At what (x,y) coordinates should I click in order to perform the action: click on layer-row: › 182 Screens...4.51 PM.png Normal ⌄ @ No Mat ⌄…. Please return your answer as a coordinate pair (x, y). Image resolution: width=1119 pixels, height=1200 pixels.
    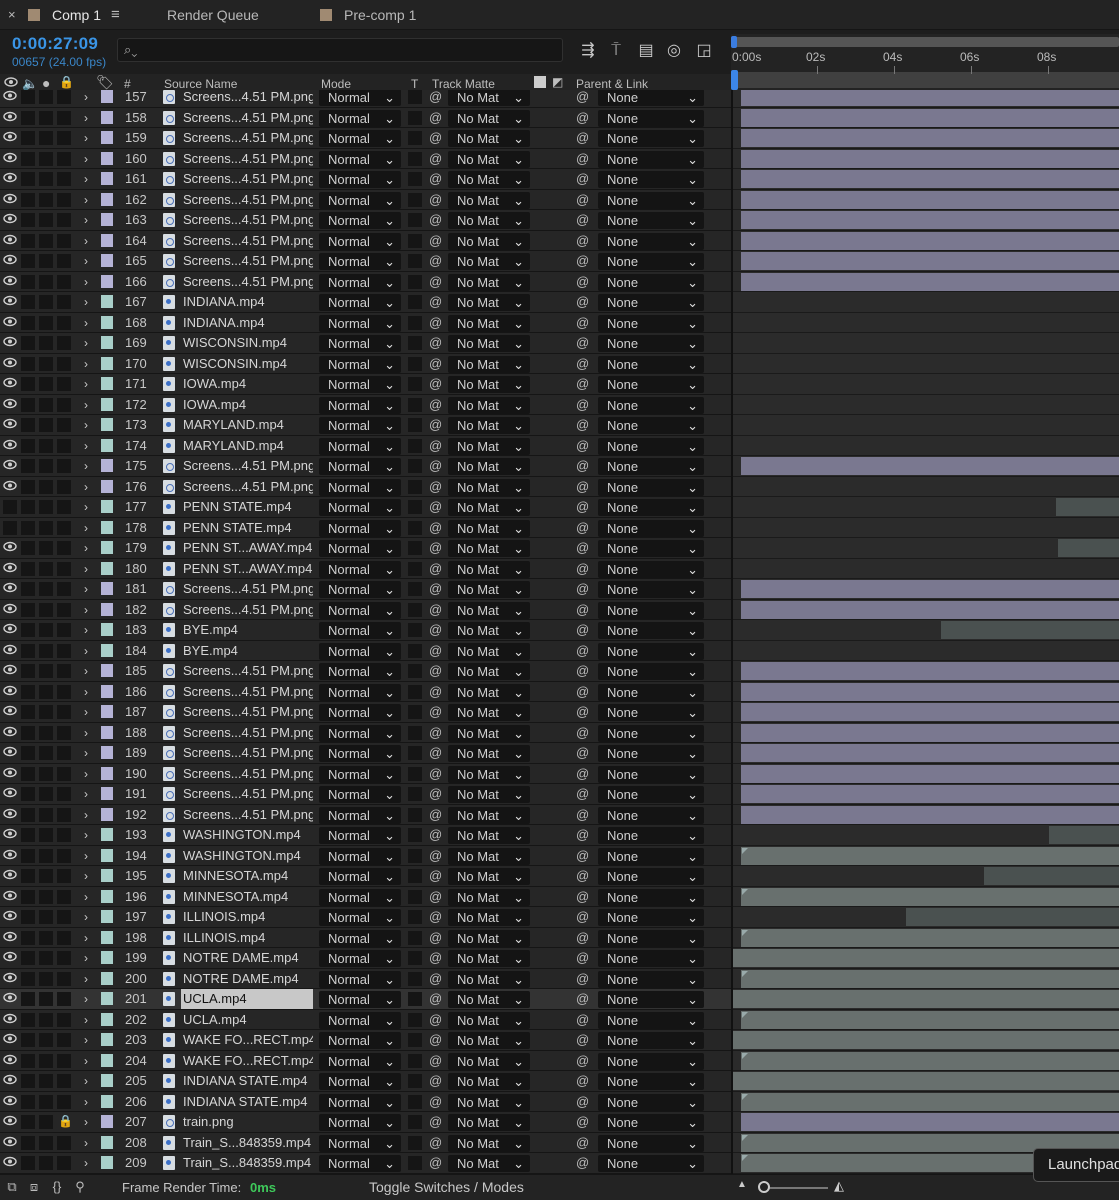
    Looking at the image, I should click on (365, 609).